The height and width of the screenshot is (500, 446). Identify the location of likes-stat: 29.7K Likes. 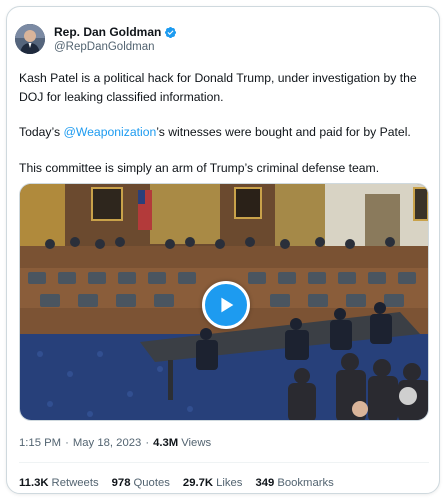
(213, 483).